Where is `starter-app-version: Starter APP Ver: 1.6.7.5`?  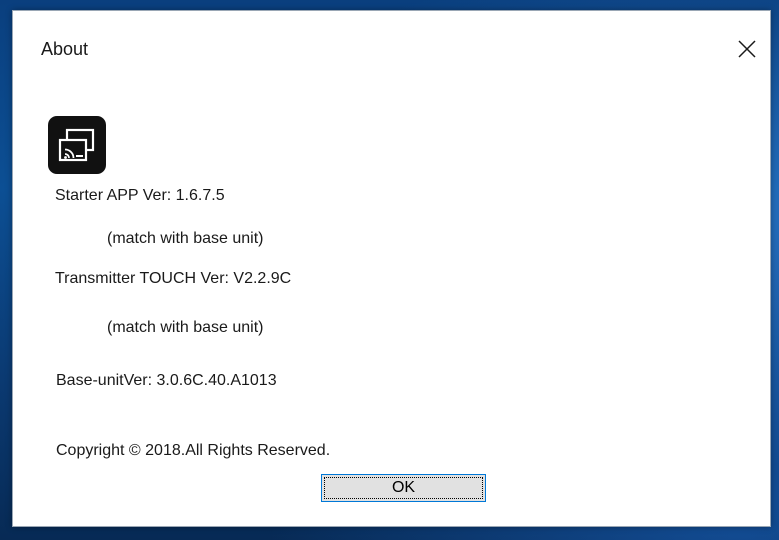 starter-app-version: Starter APP Ver: 1.6.7.5 is located at coordinates (140, 195).